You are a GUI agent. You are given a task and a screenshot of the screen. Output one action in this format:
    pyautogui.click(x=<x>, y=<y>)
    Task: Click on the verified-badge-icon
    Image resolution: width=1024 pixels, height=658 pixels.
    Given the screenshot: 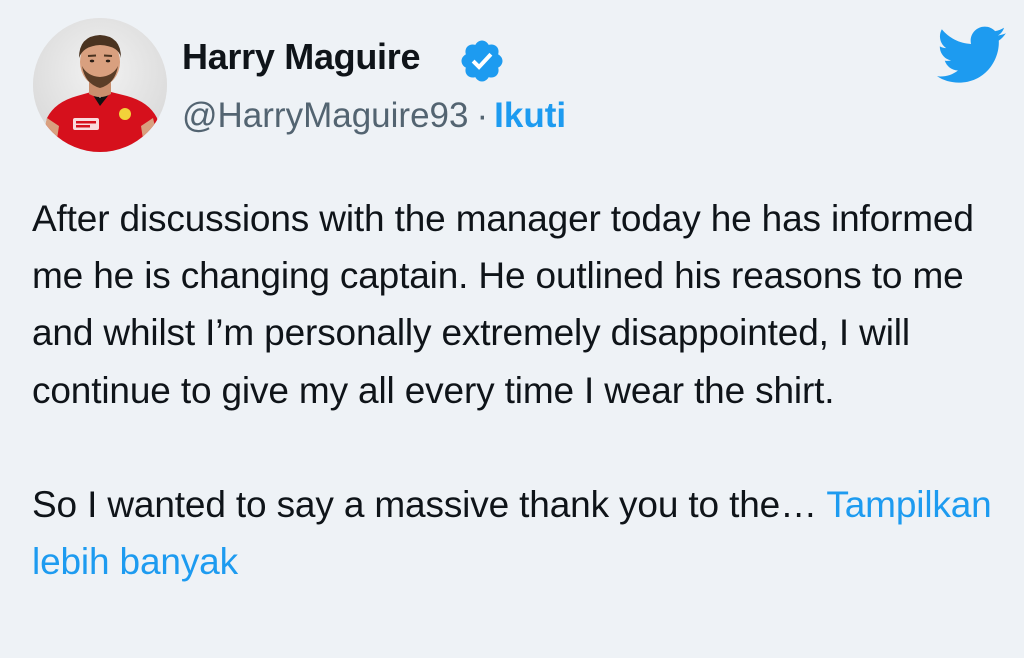 What is the action you would take?
    pyautogui.click(x=482, y=61)
    